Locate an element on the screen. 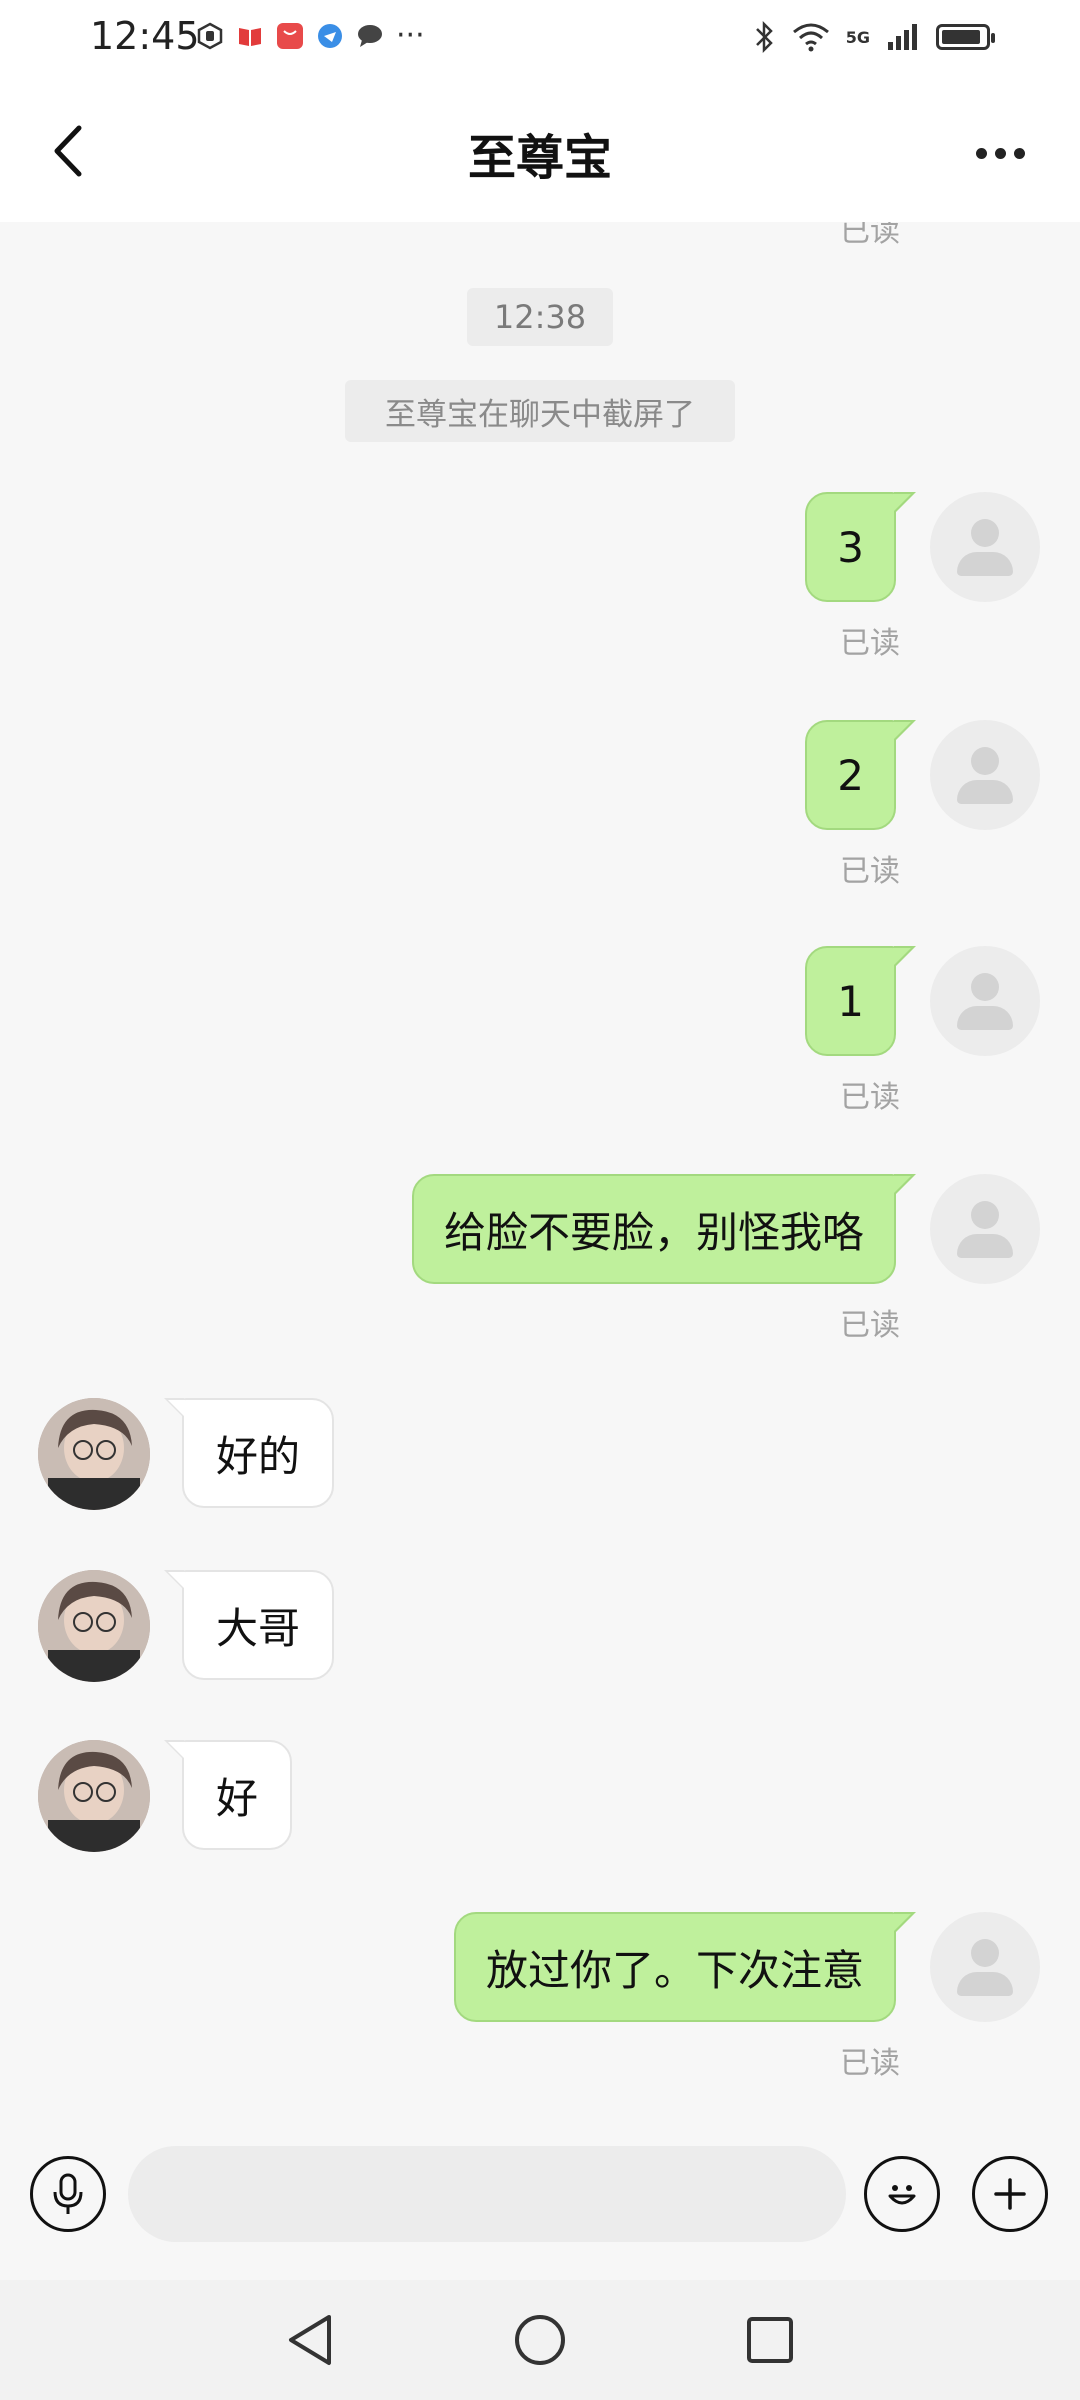  microphone-icon is located at coordinates (68, 2193).